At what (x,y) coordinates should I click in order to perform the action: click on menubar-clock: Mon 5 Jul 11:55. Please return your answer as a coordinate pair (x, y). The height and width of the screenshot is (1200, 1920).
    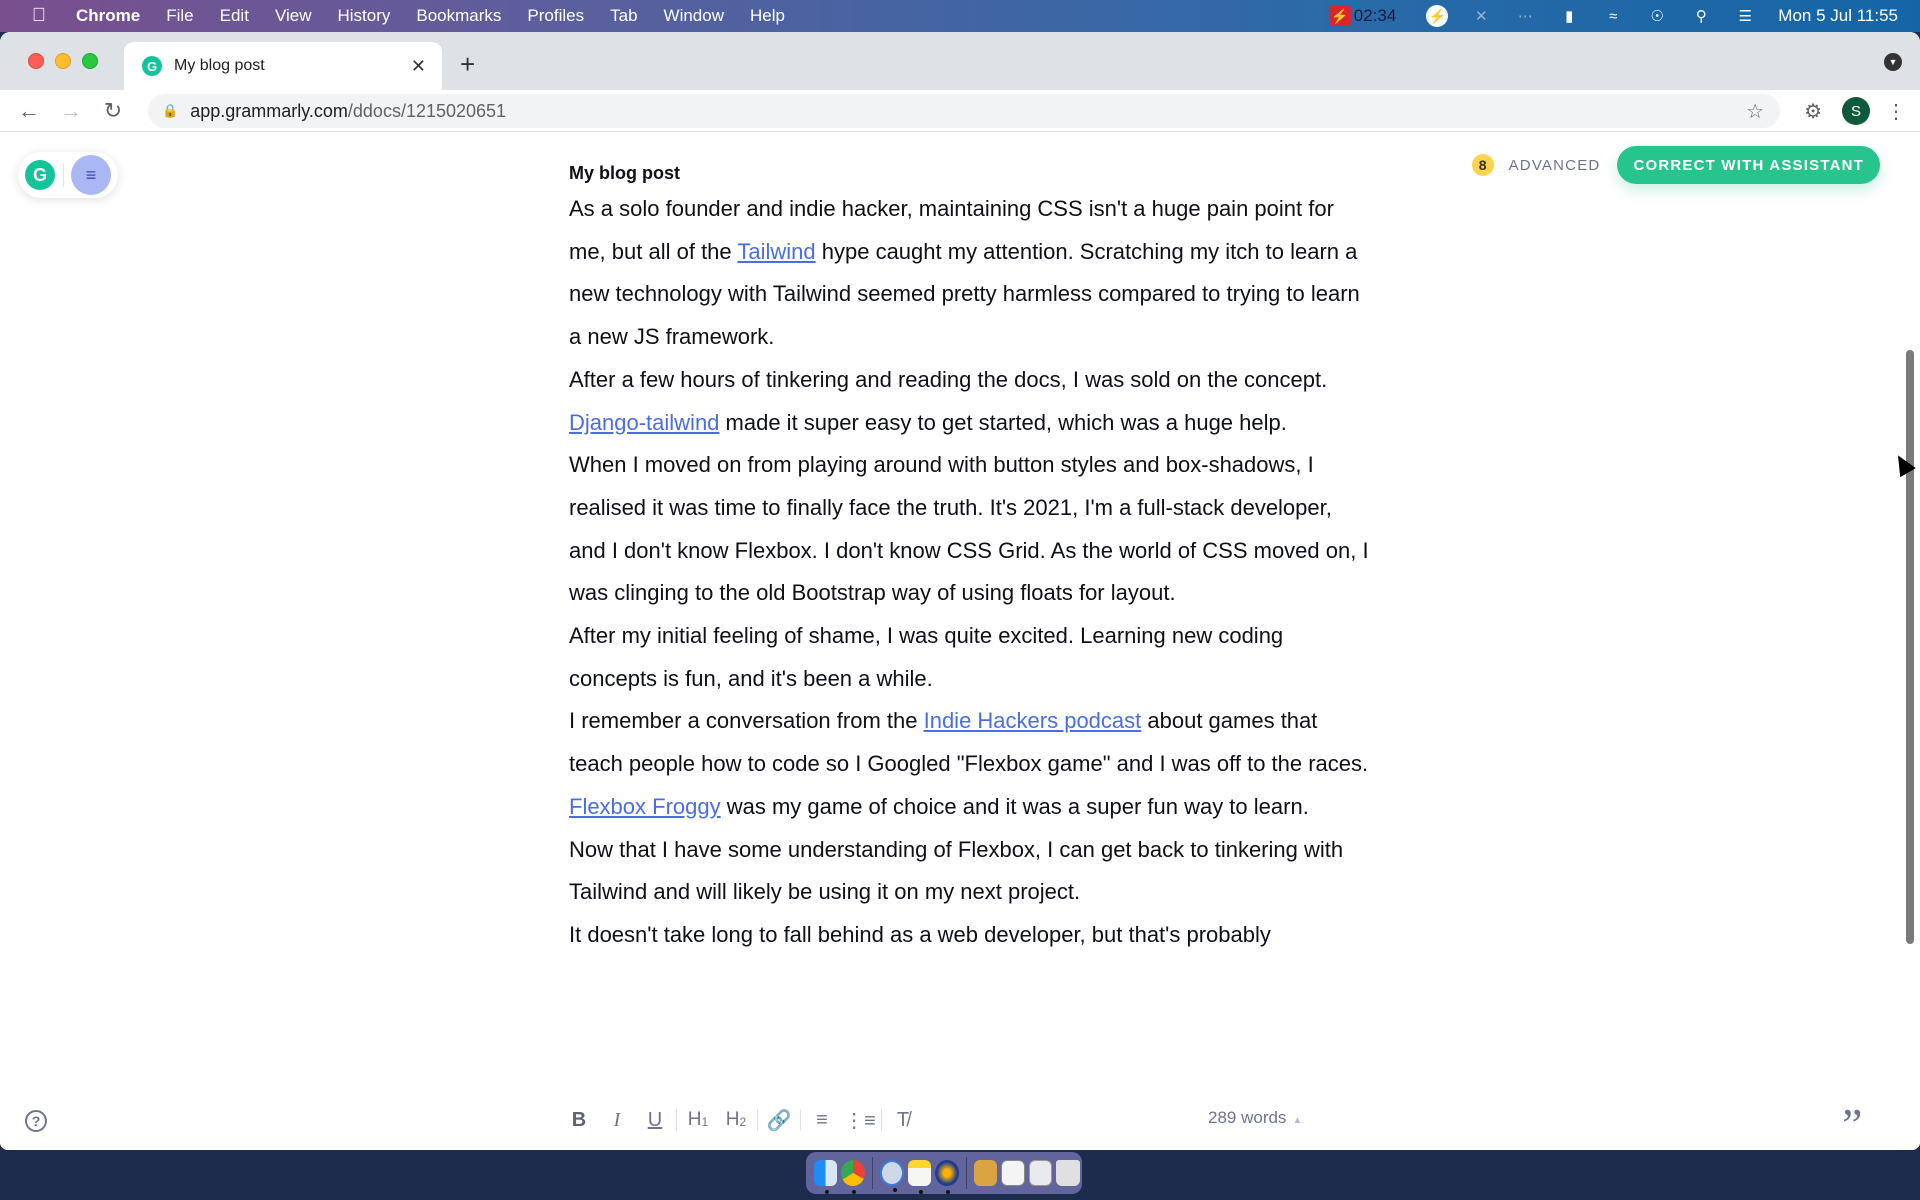
    Looking at the image, I should click on (1838, 16).